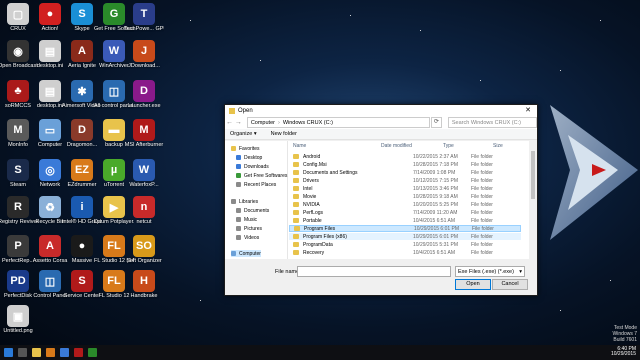  Describe the element at coordinates (263, 123) in the screenshot. I see `breadcrumb-computer: Computer` at that location.